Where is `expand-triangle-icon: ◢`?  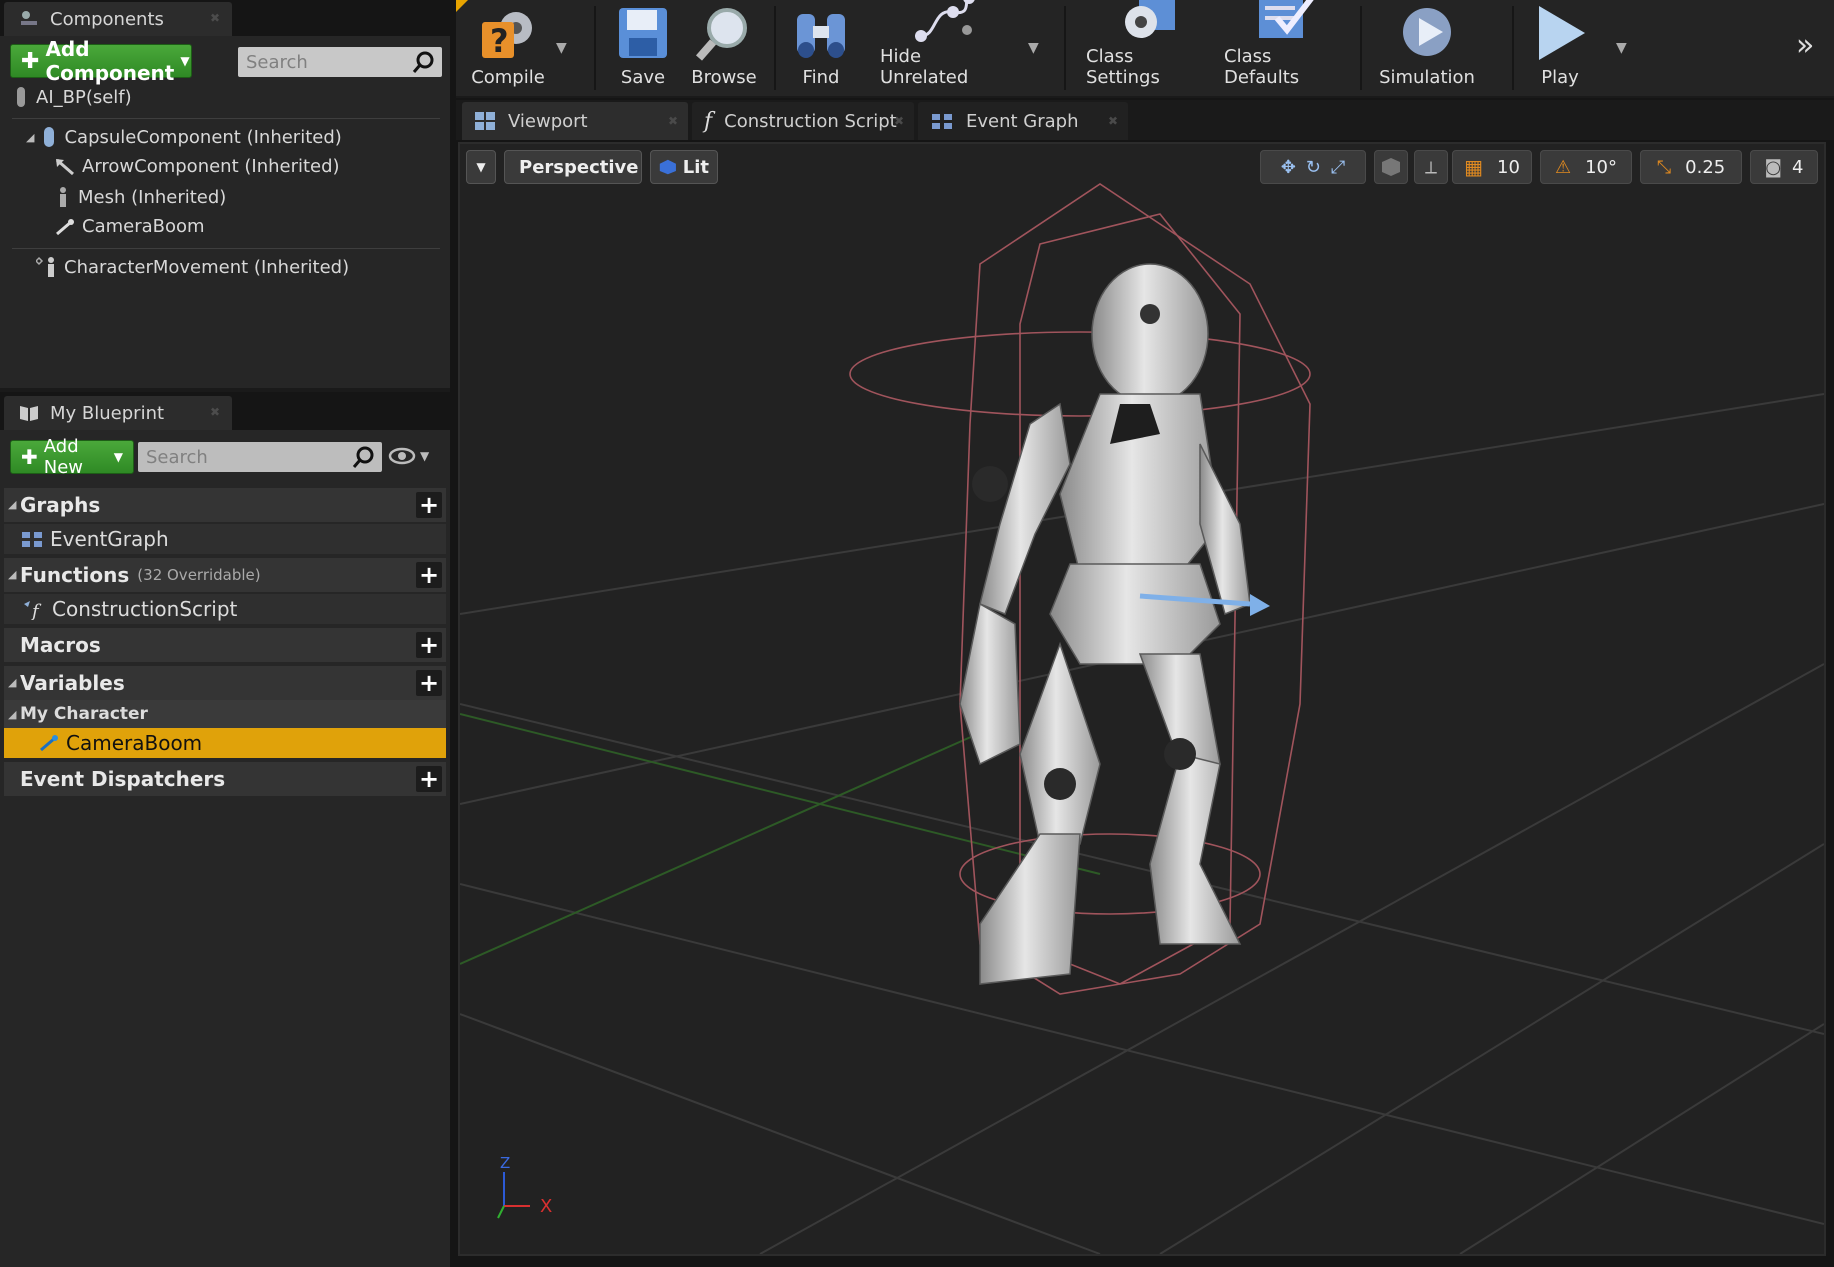 expand-triangle-icon: ◢ is located at coordinates (30, 137).